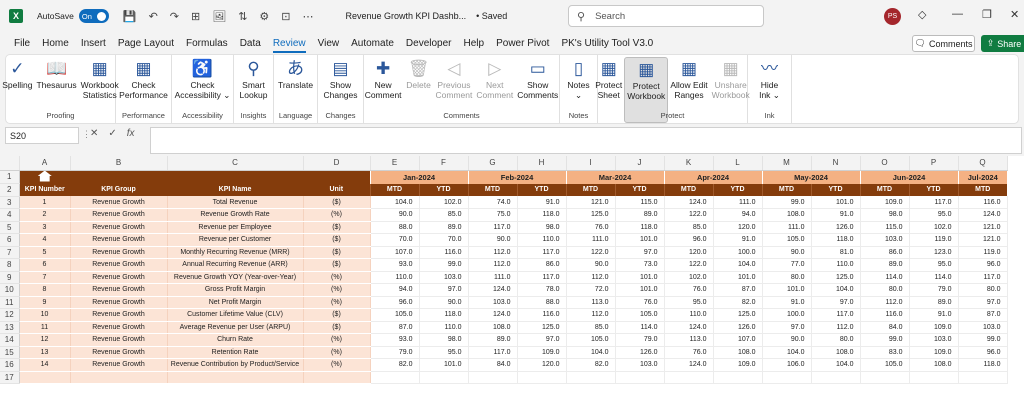 This screenshot has height=398, width=1024. Describe the element at coordinates (45, 215) in the screenshot. I see `kpi-number-cell: 2` at that location.